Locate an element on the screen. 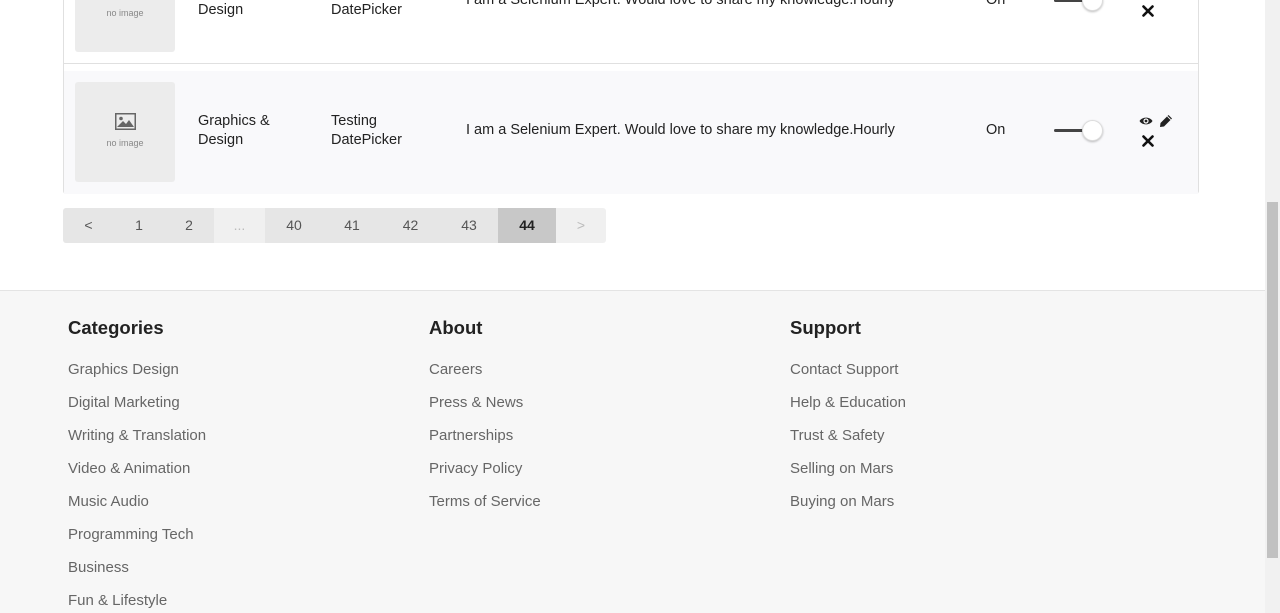 The image size is (1280, 613). pagination-next: > is located at coordinates (581, 225).